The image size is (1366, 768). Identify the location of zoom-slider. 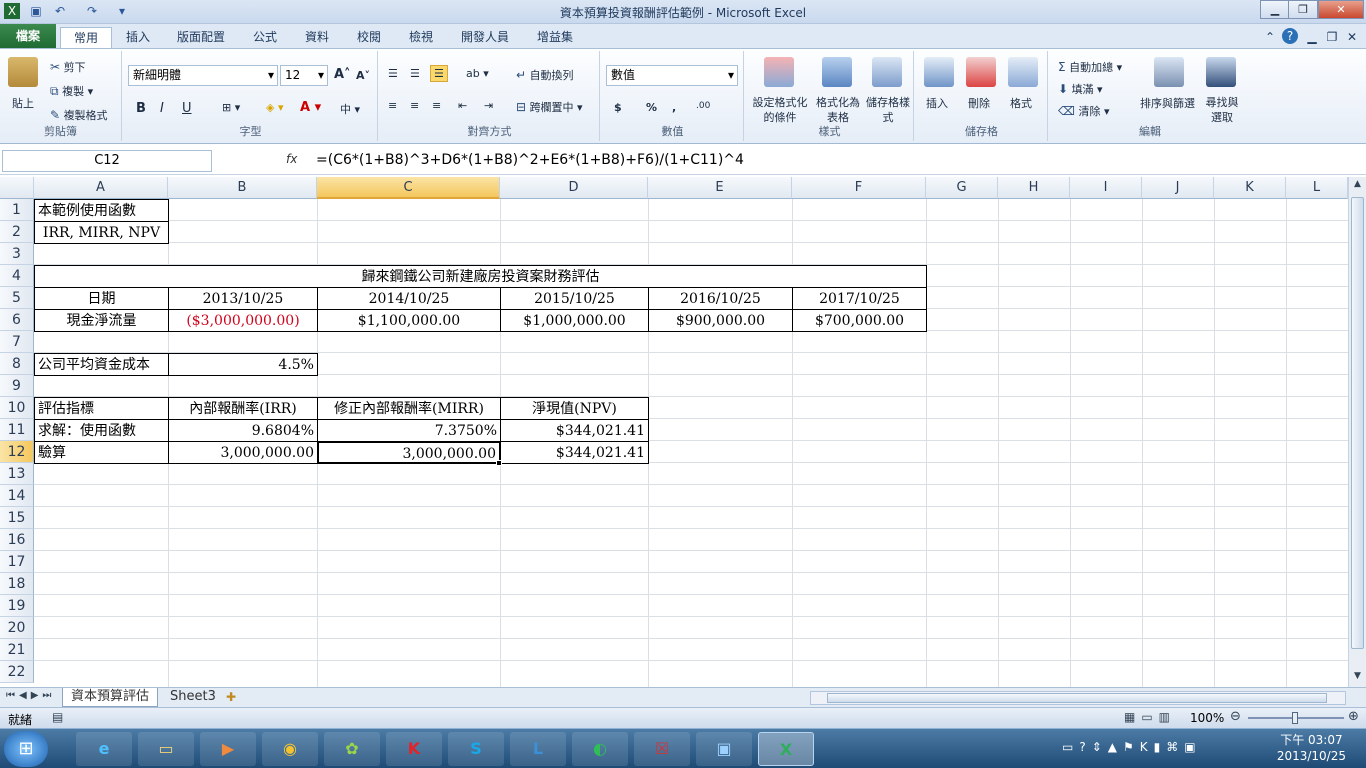
(1296, 718).